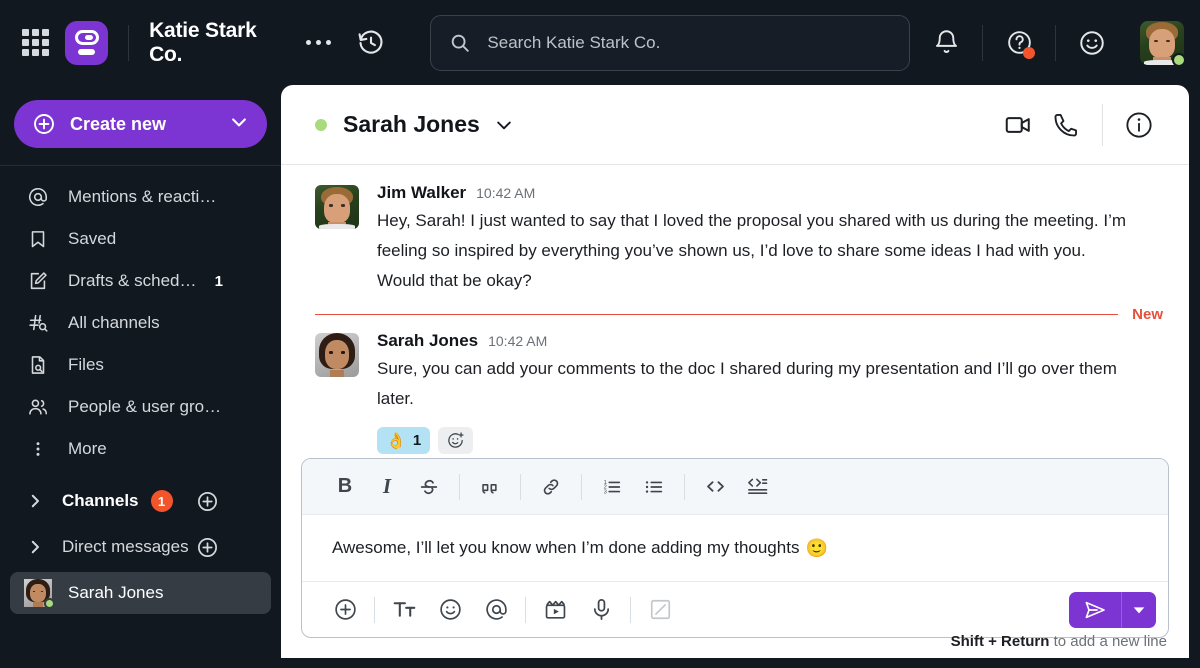 The width and height of the screenshot is (1200, 668). What do you see at coordinates (220, 43) in the screenshot?
I see `workspace-title: Katie Stark Co.` at bounding box center [220, 43].